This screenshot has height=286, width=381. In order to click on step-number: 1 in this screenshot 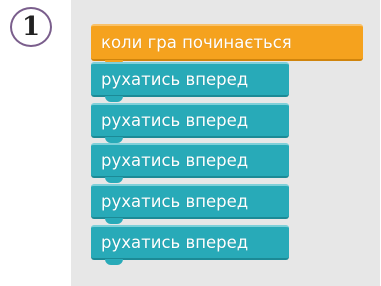, I will do `click(31, 27)`.